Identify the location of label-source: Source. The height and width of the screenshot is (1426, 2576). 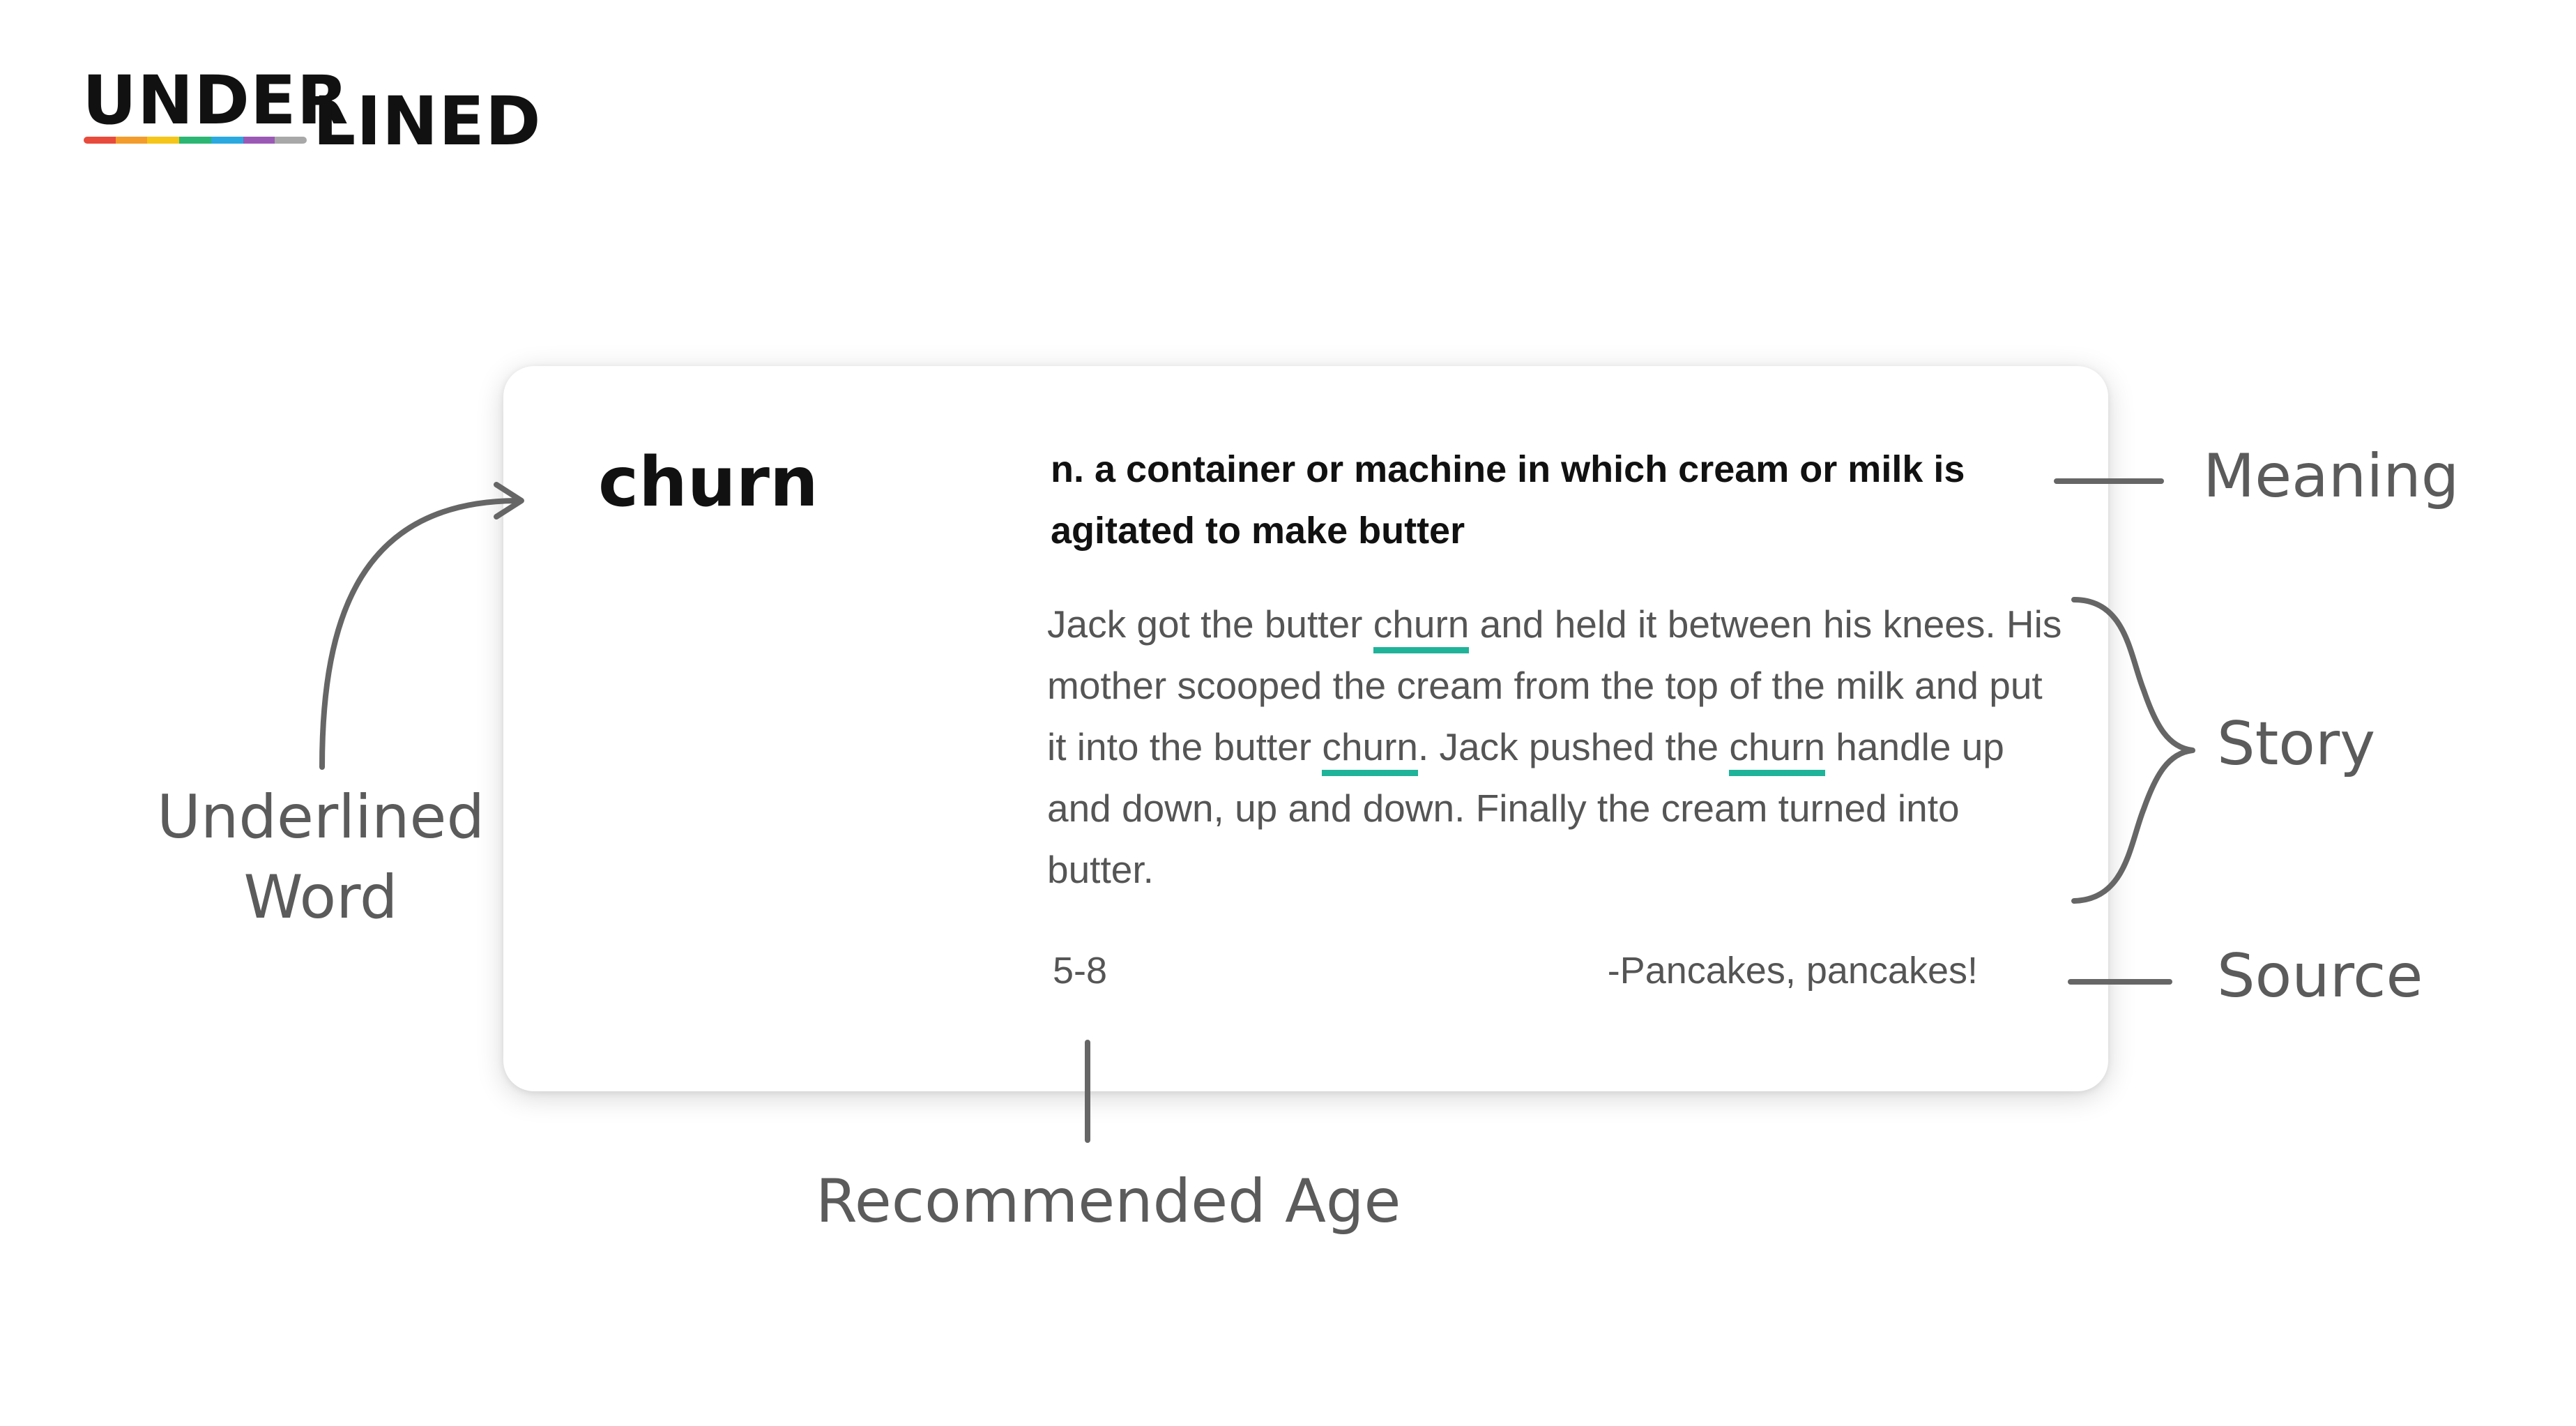
(2320, 976).